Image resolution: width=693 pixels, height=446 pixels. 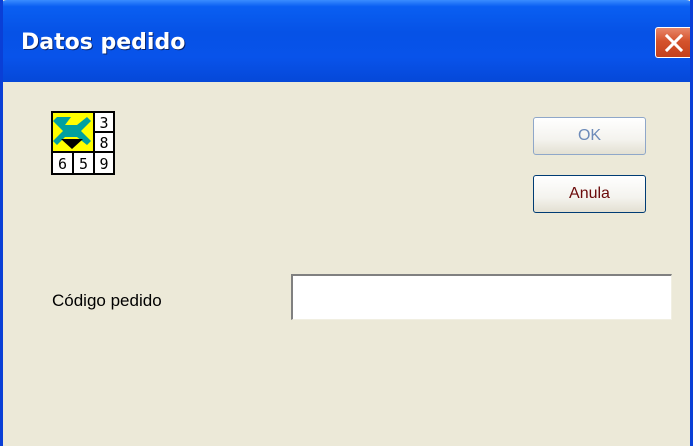 I want to click on order-code-input, so click(x=481, y=297).